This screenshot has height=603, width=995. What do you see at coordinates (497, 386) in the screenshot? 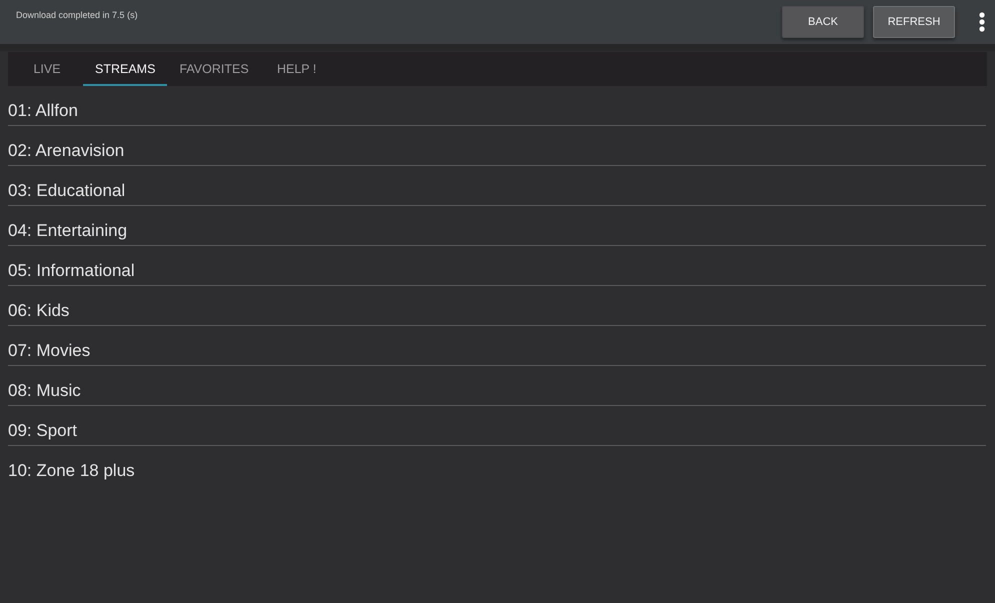
I see `list-item: 08: Music` at bounding box center [497, 386].